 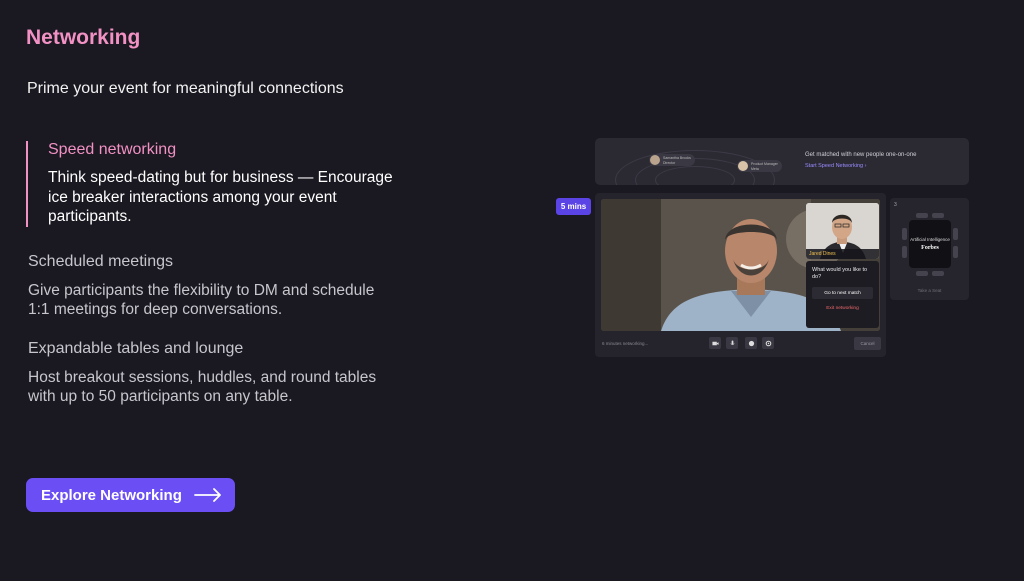 I want to click on self-video-tile: Jared Dines, so click(x=842, y=231).